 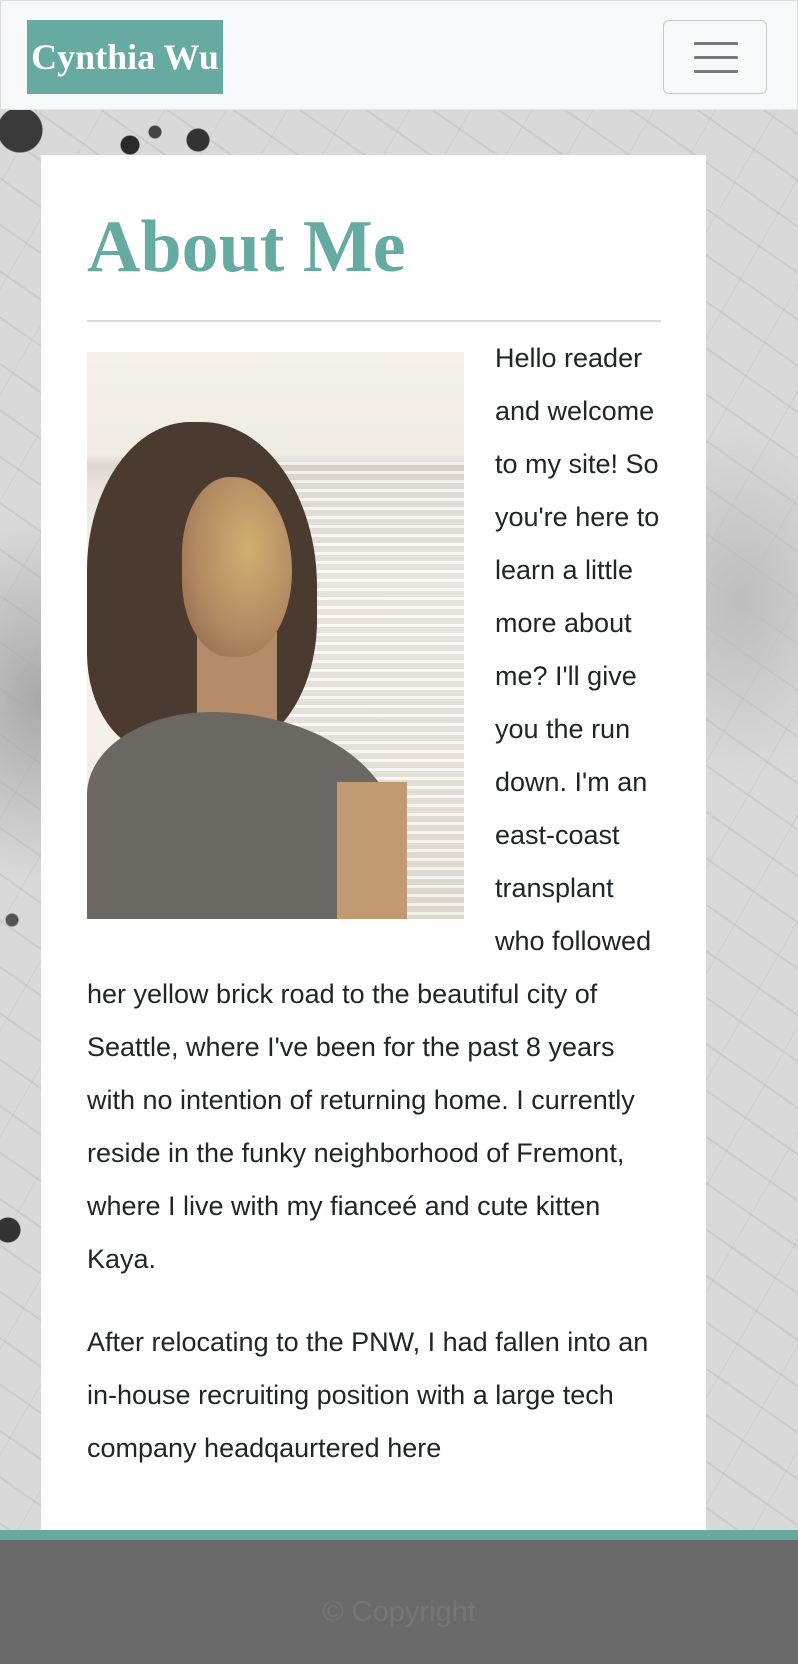 I want to click on footer: © Copyright, so click(x=399, y=1597).